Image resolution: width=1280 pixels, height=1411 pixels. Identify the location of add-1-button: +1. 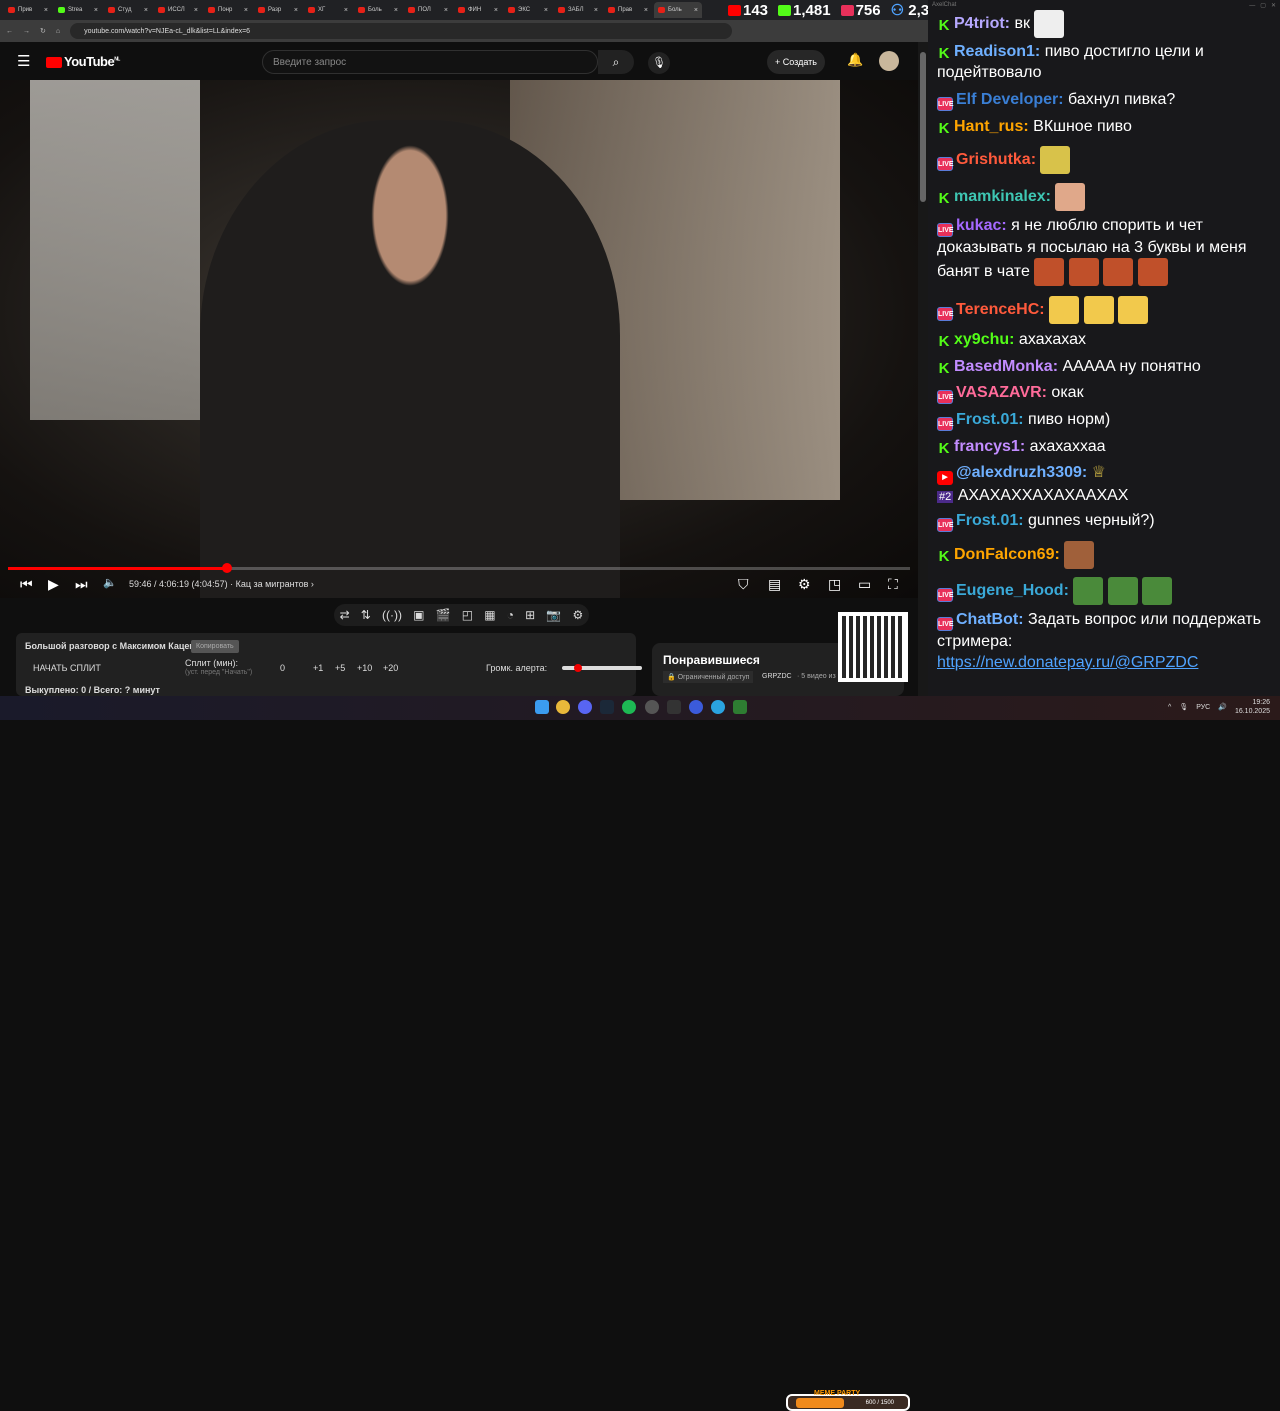
(318, 668).